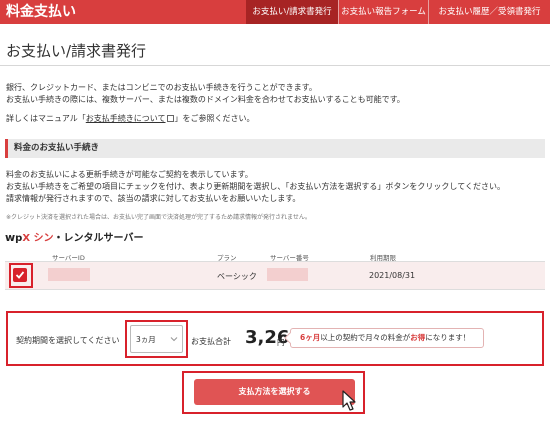 Image resolution: width=550 pixels, height=422 pixels. What do you see at coordinates (384, 338) in the screenshot?
I see `promo-callout: 6ヶ月以上の契約で月々の料金がお得になります！` at bounding box center [384, 338].